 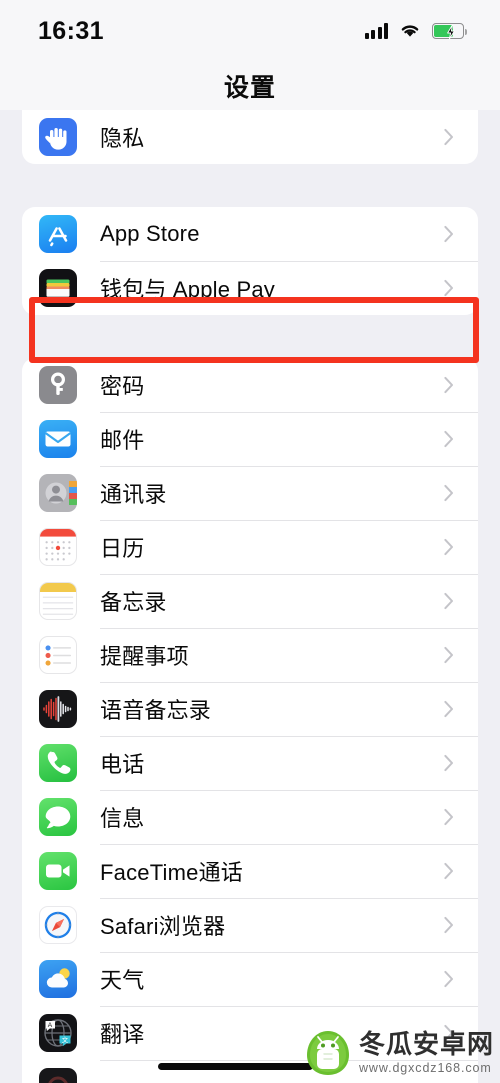 What do you see at coordinates (50, 1025) in the screenshot?
I see `svg-text: A` at bounding box center [50, 1025].